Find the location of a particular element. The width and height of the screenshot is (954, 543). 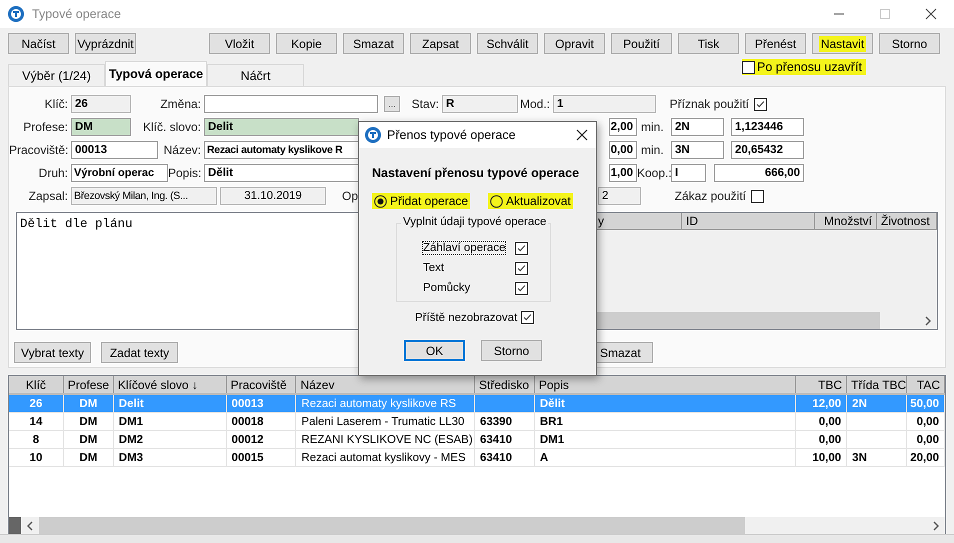

table-cell: DM1 is located at coordinates (170, 421).